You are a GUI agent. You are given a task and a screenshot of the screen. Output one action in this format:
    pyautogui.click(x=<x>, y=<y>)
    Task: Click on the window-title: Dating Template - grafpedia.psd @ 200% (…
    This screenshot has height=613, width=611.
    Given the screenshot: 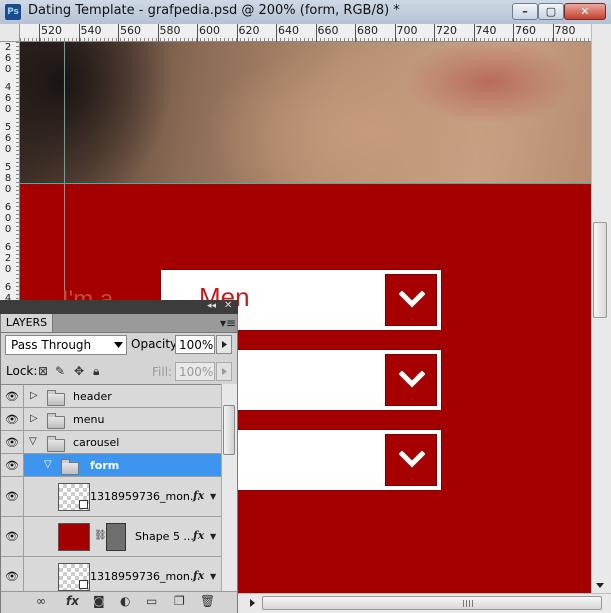 What is the action you would take?
    pyautogui.click(x=214, y=10)
    